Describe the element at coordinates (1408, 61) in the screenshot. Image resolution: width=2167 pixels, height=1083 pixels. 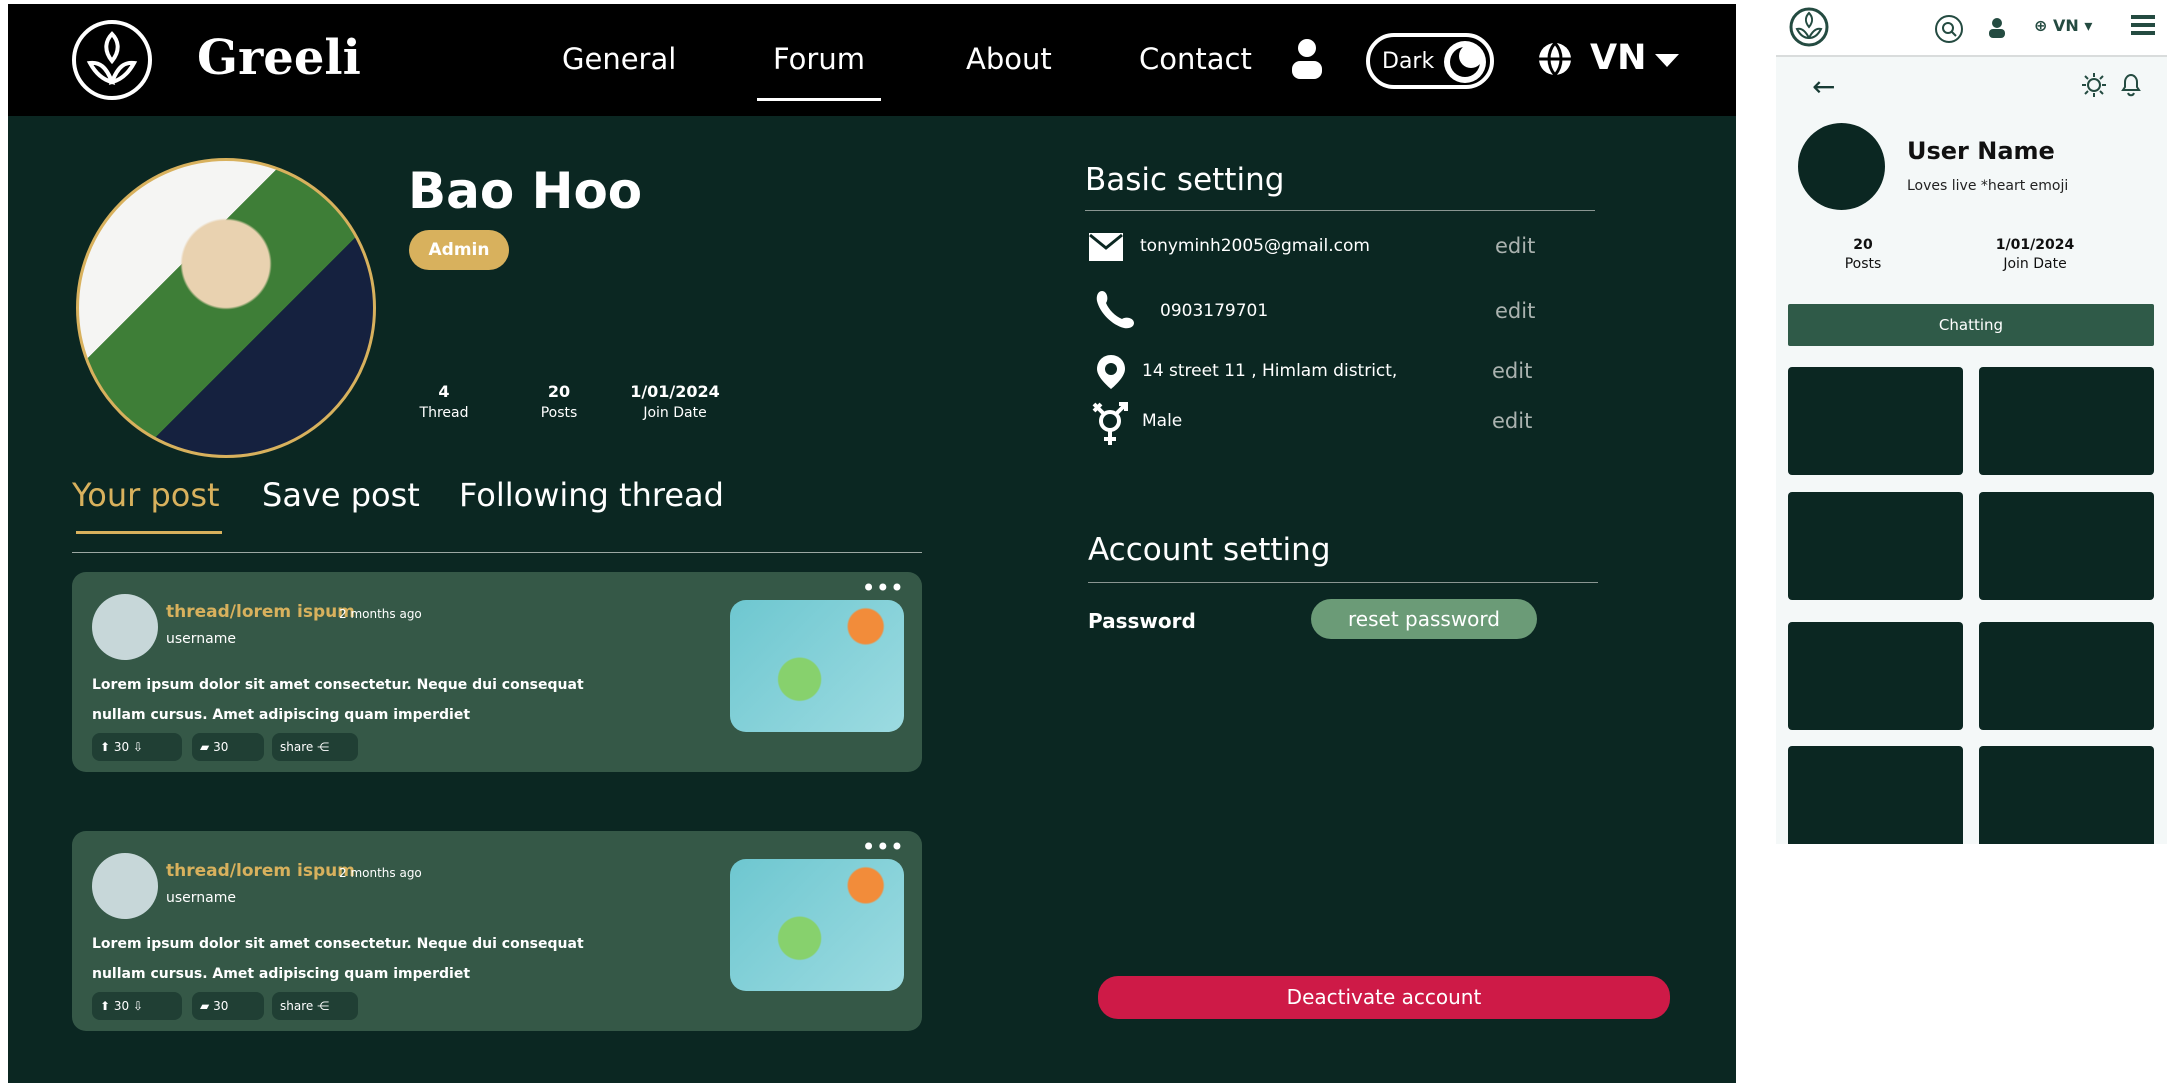
I see `theme-label: Dark` at that location.